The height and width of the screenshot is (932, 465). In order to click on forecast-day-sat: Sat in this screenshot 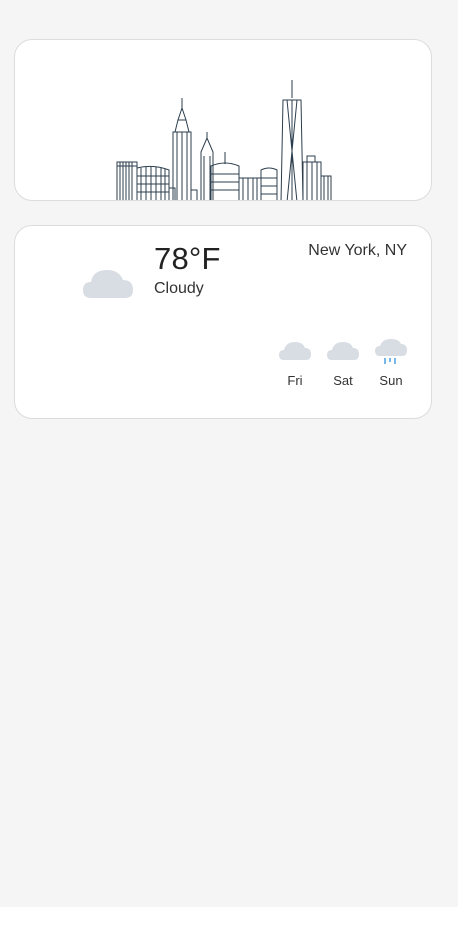, I will do `click(343, 362)`.